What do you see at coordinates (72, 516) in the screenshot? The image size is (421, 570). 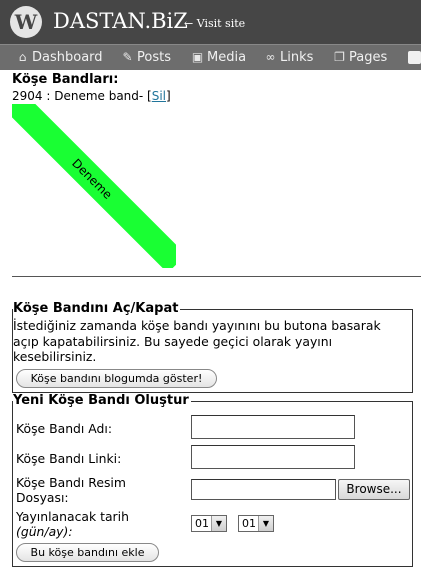 I see `publish-date-label-line1: Yayınlanacak tarih` at bounding box center [72, 516].